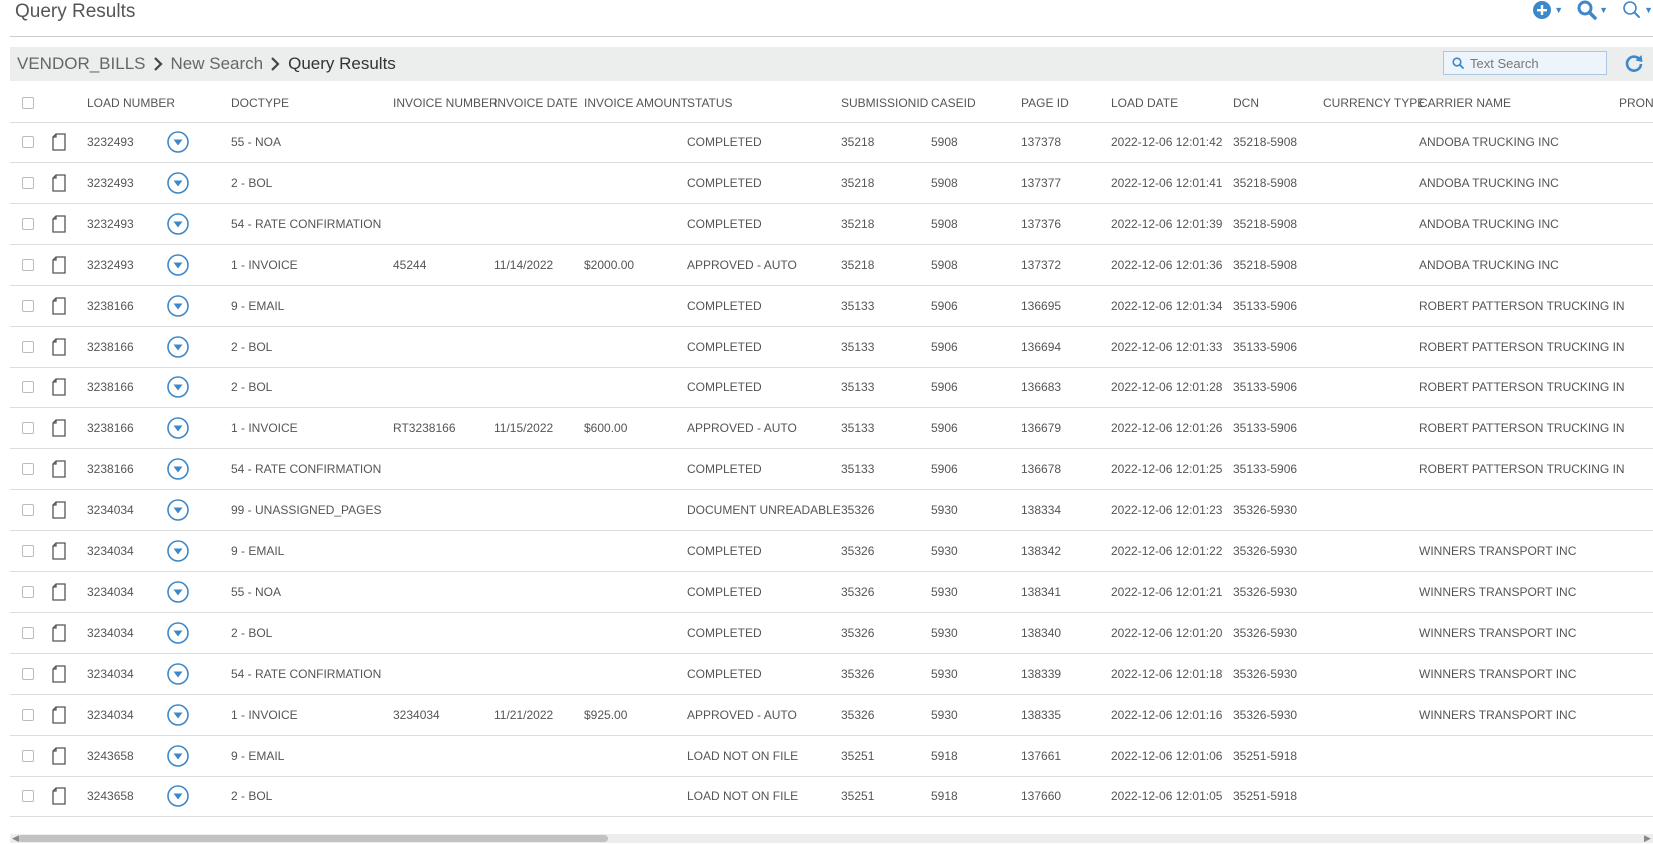  Describe the element at coordinates (81, 64) in the screenshot. I see `breadcrumb-vendor-bills: VENDOR_BILLS` at that location.